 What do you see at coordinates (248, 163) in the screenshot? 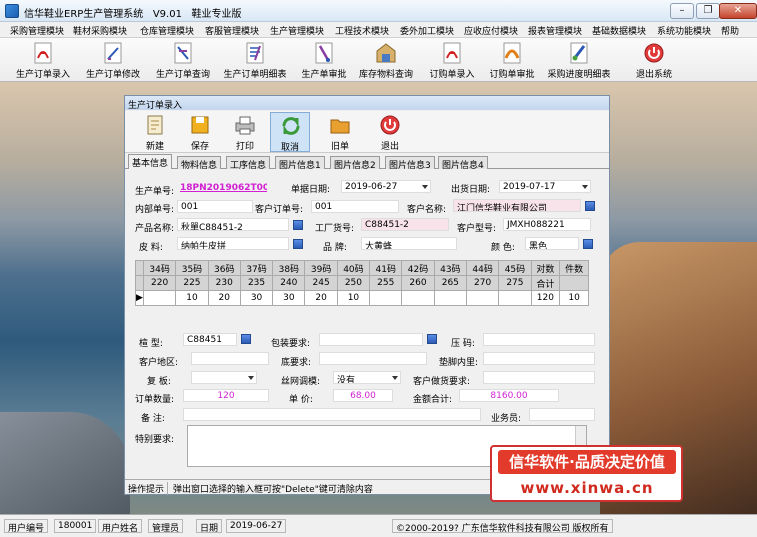
I see `tab-process-info: 工序信息` at bounding box center [248, 163].